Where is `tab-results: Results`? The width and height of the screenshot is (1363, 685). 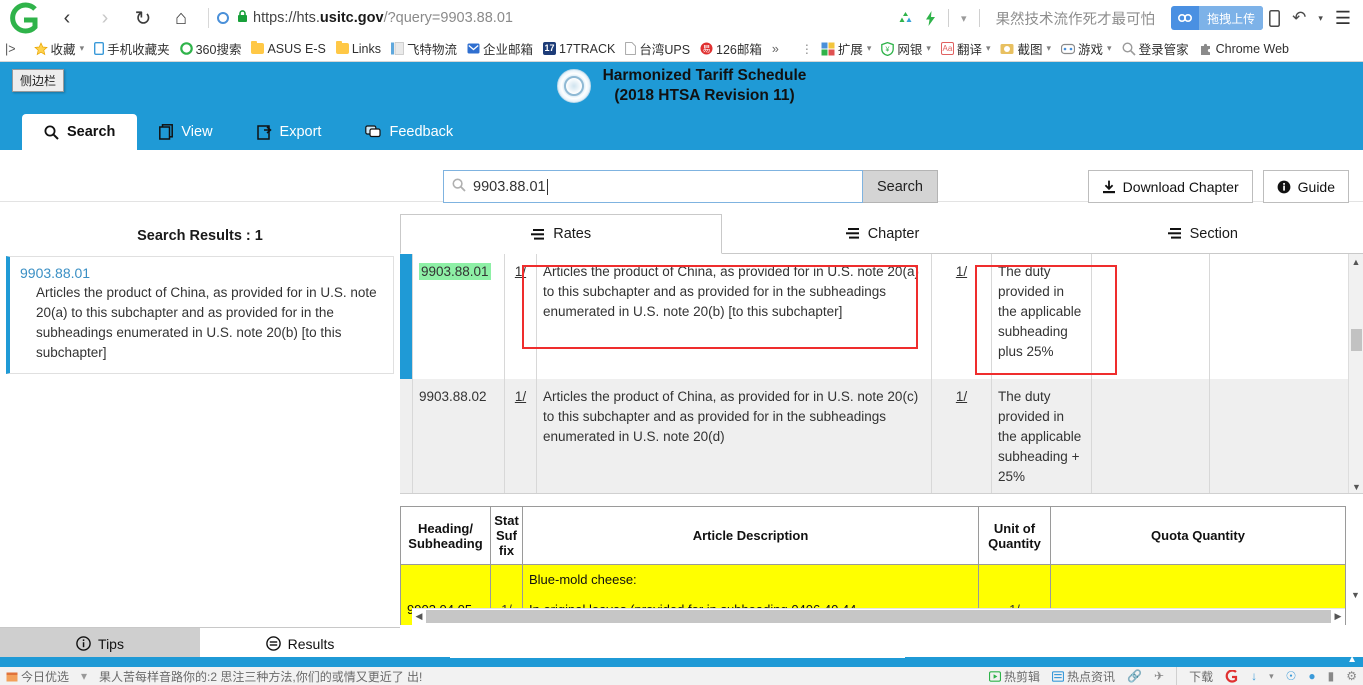
tab-results: Results is located at coordinates (300, 643).